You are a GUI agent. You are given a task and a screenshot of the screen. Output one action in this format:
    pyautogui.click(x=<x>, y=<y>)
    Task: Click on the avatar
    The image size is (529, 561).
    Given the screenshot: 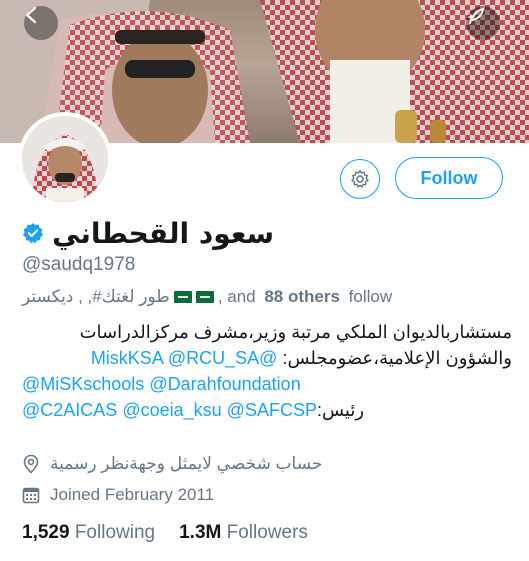 What is the action you would take?
    pyautogui.click(x=65, y=159)
    